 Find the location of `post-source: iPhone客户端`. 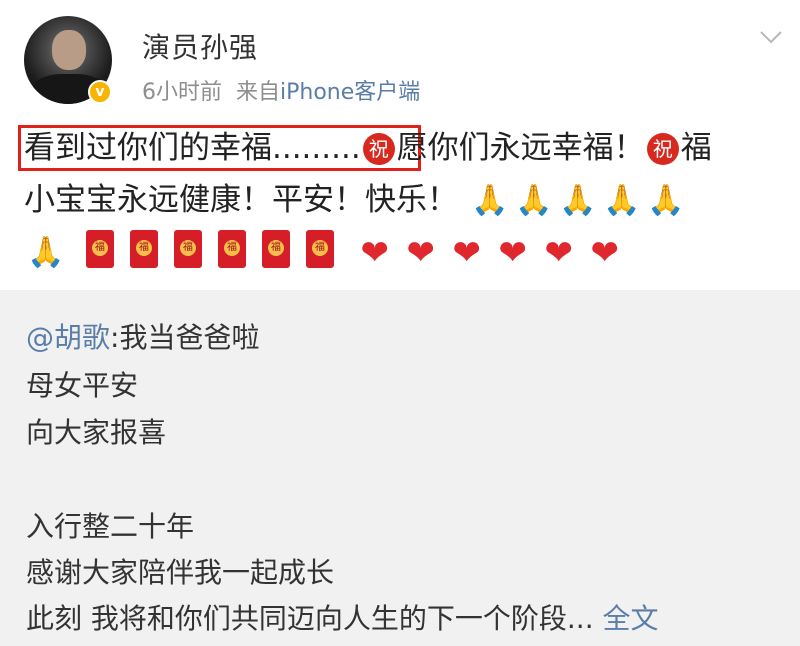

post-source: iPhone客户端 is located at coordinates (350, 92).